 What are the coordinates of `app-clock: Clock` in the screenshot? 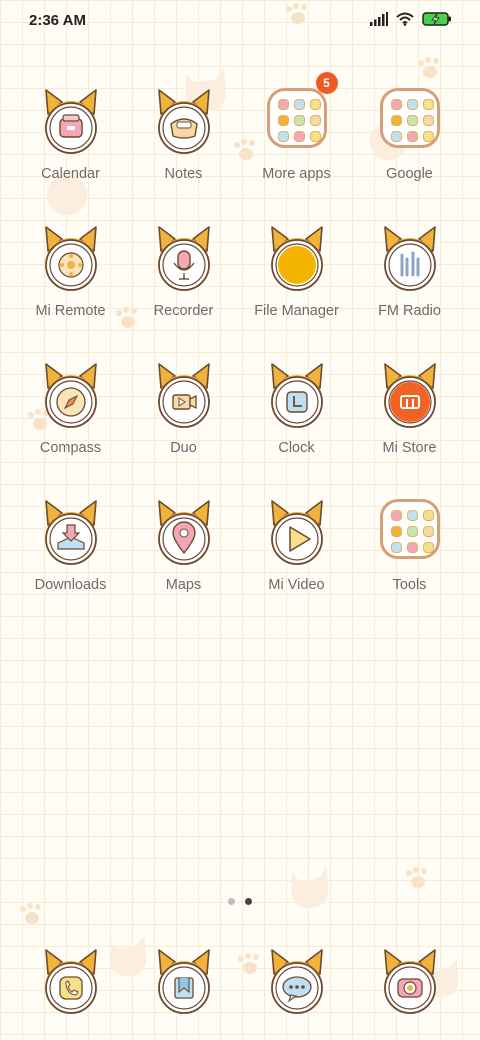 It's located at (296, 422).